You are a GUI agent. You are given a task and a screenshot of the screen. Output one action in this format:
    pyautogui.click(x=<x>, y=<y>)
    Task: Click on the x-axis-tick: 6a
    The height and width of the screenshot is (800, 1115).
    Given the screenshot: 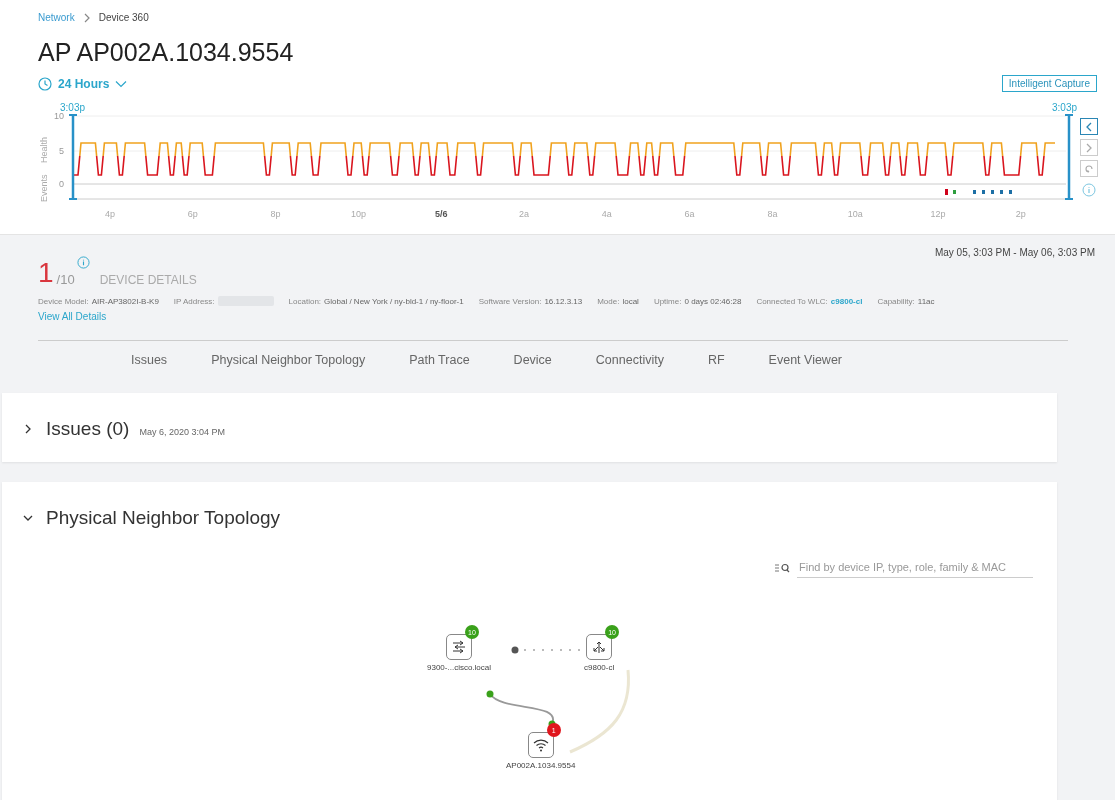 What is the action you would take?
    pyautogui.click(x=689, y=214)
    